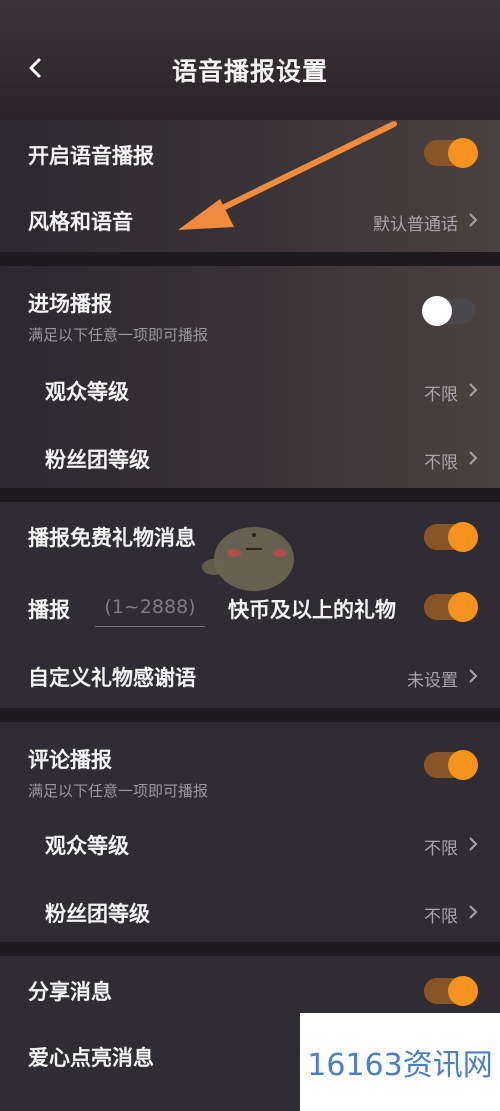 The height and width of the screenshot is (1111, 500). What do you see at coordinates (49, 610) in the screenshot?
I see `broadcast-prefix: 播报` at bounding box center [49, 610].